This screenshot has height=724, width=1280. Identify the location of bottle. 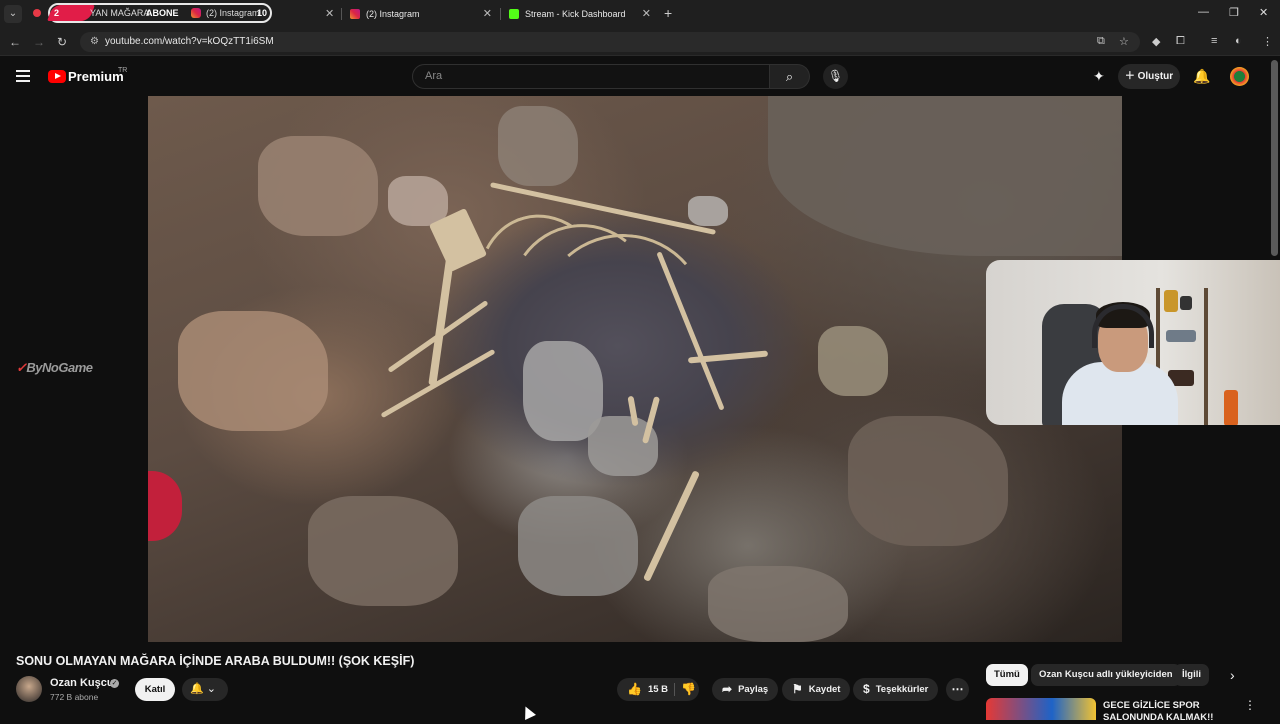
(1231, 407).